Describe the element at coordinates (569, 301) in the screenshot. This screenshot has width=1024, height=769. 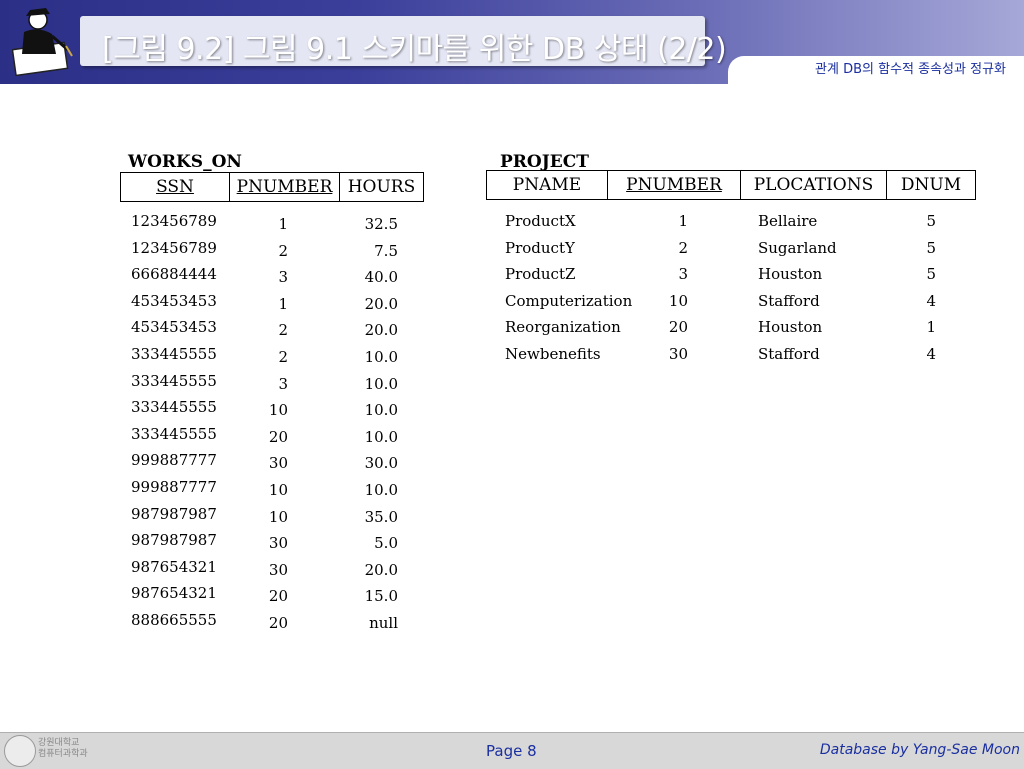
I see `project-cell-pname: Computerization` at that location.